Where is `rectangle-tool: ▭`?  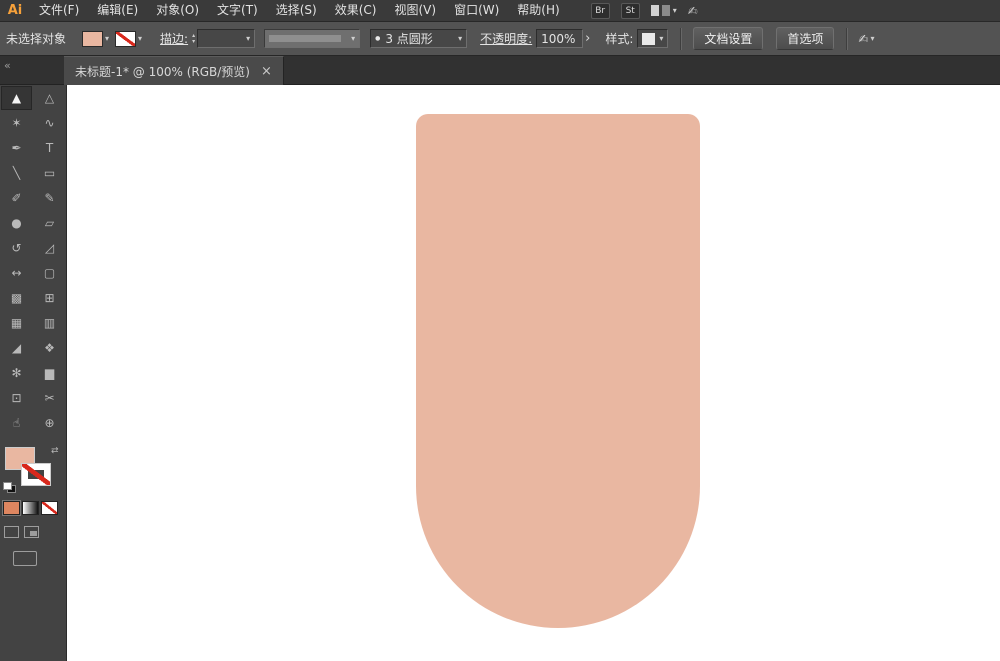
rectangle-tool: ▭ is located at coordinates (49, 173).